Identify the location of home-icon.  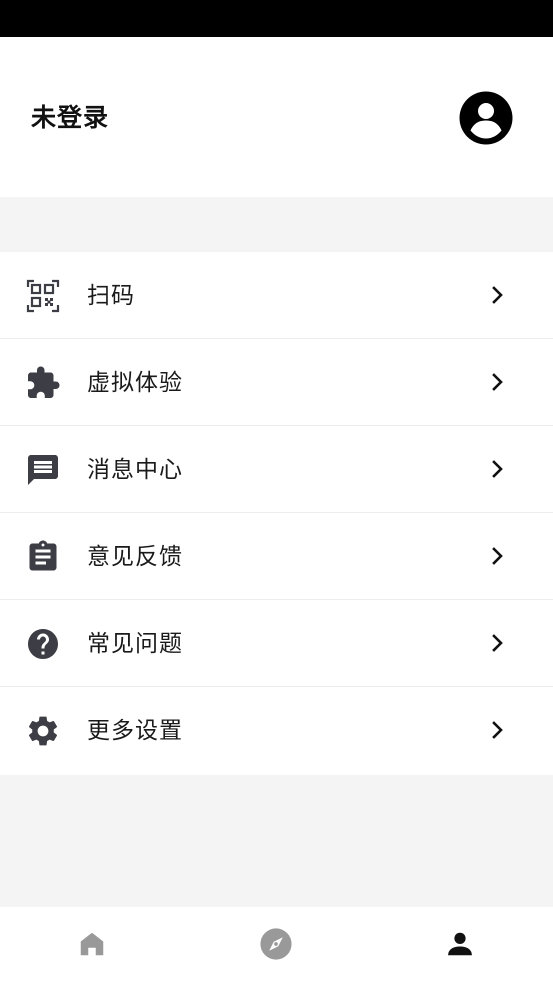
(92, 944).